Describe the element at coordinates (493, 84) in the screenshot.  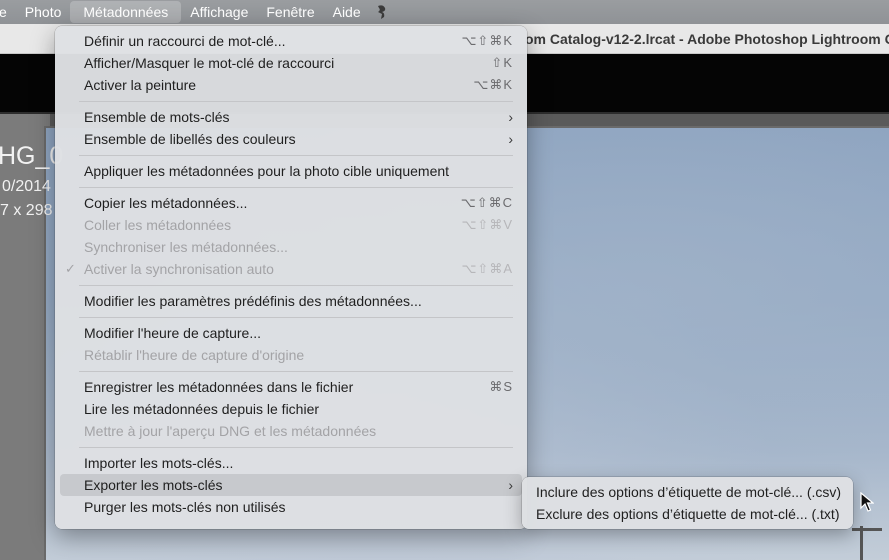
I see `menu-item-shortcut: ⌥⌘K` at that location.